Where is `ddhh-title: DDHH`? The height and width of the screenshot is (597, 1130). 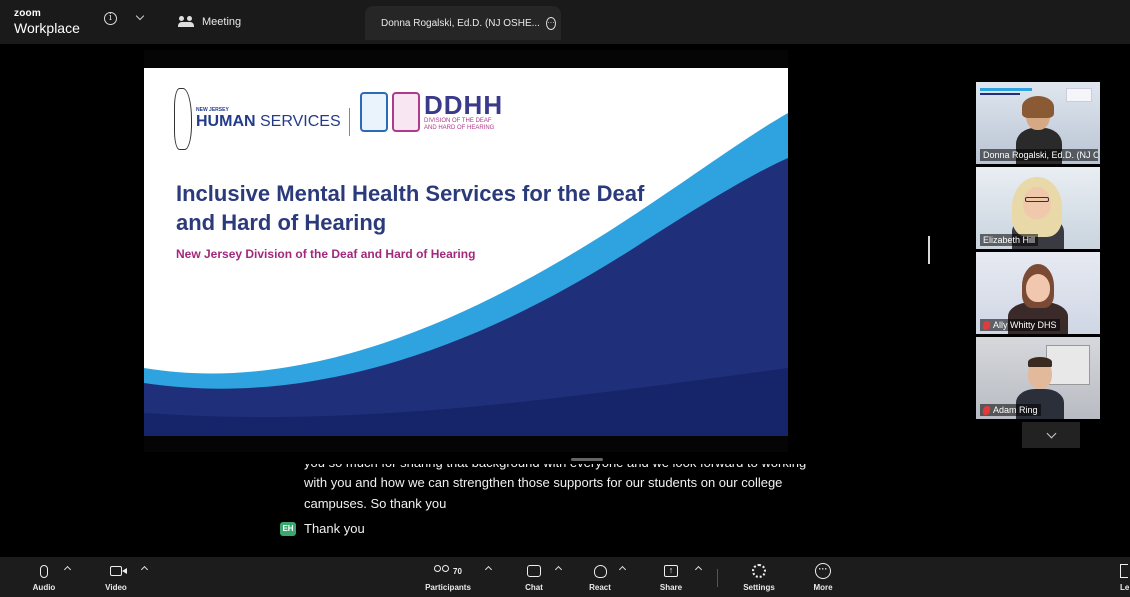
ddhh-title: DDHH is located at coordinates (464, 105).